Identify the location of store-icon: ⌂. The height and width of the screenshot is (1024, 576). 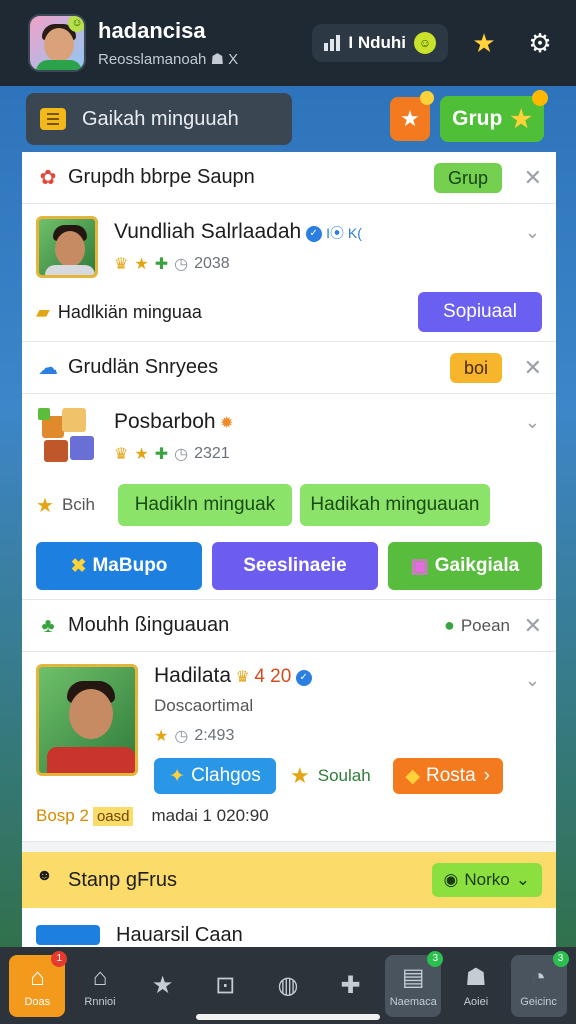
(100, 977).